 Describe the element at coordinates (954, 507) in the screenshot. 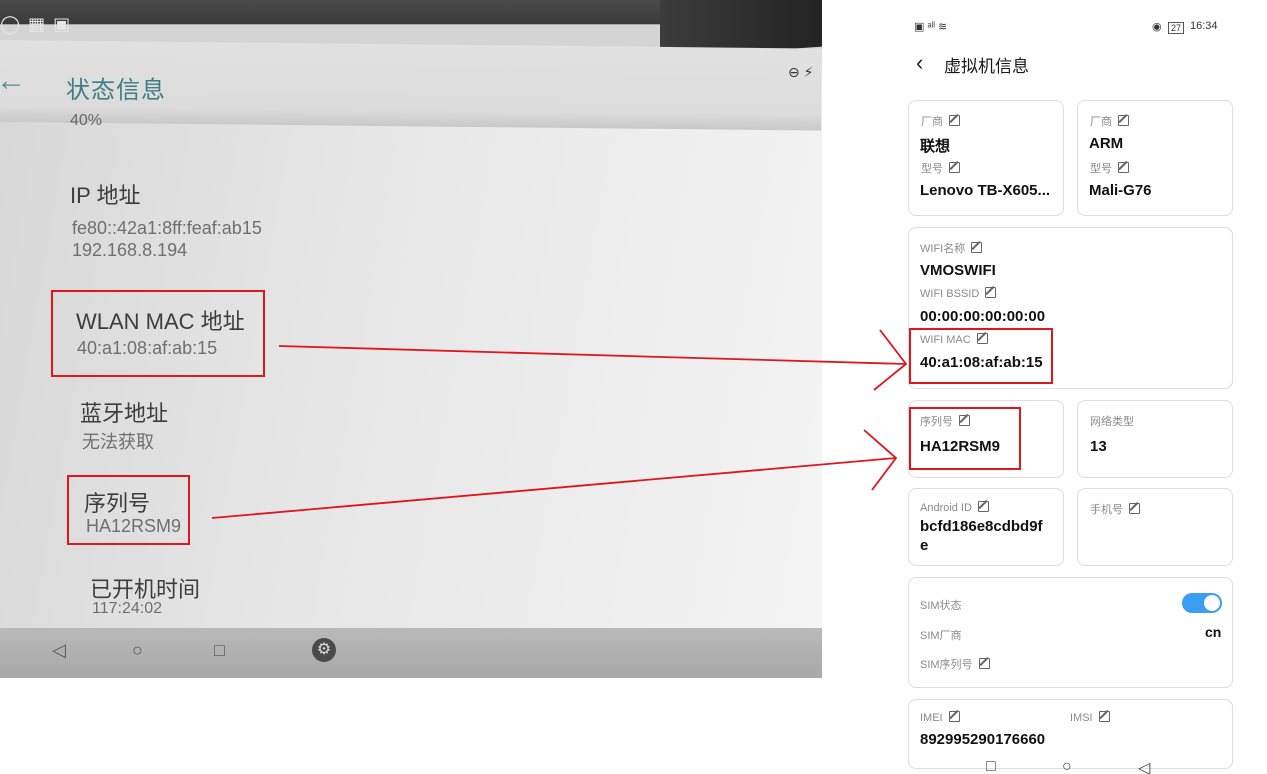

I see `android-id-label: Android ID` at that location.